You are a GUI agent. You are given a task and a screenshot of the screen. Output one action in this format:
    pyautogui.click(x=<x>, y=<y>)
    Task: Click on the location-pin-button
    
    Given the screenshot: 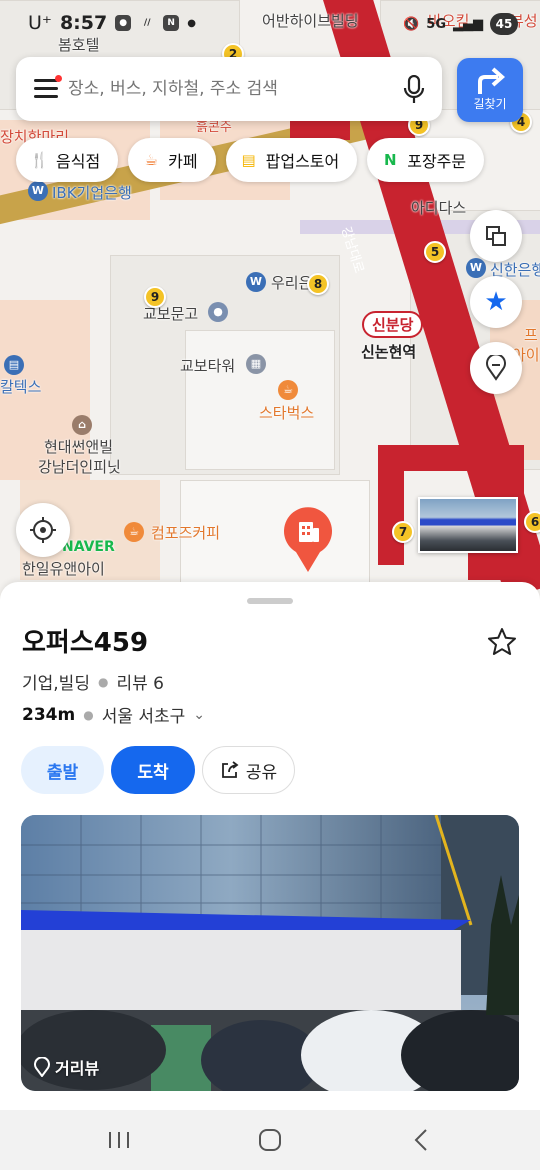 What is the action you would take?
    pyautogui.click(x=496, y=368)
    